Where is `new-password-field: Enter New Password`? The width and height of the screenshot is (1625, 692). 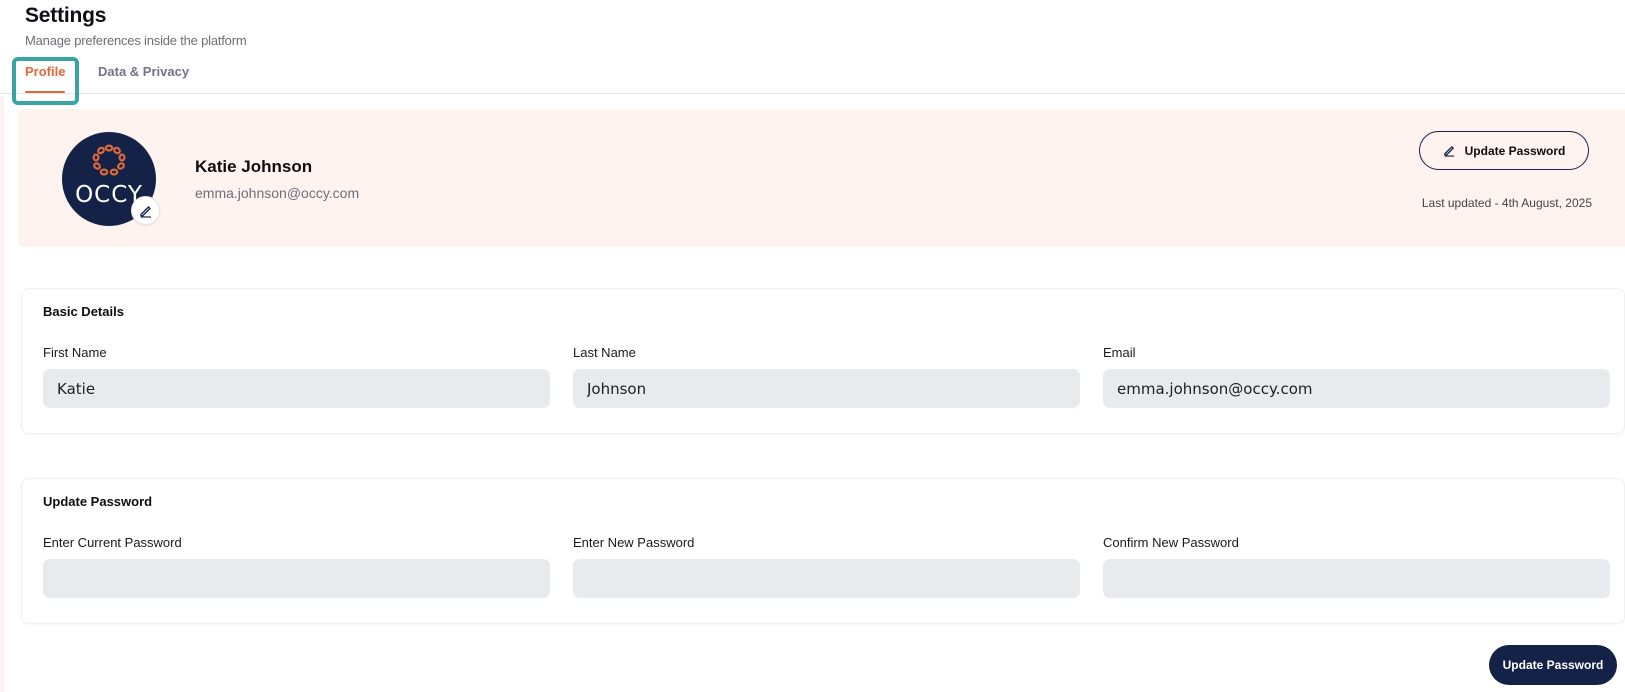 new-password-field: Enter New Password is located at coordinates (826, 566).